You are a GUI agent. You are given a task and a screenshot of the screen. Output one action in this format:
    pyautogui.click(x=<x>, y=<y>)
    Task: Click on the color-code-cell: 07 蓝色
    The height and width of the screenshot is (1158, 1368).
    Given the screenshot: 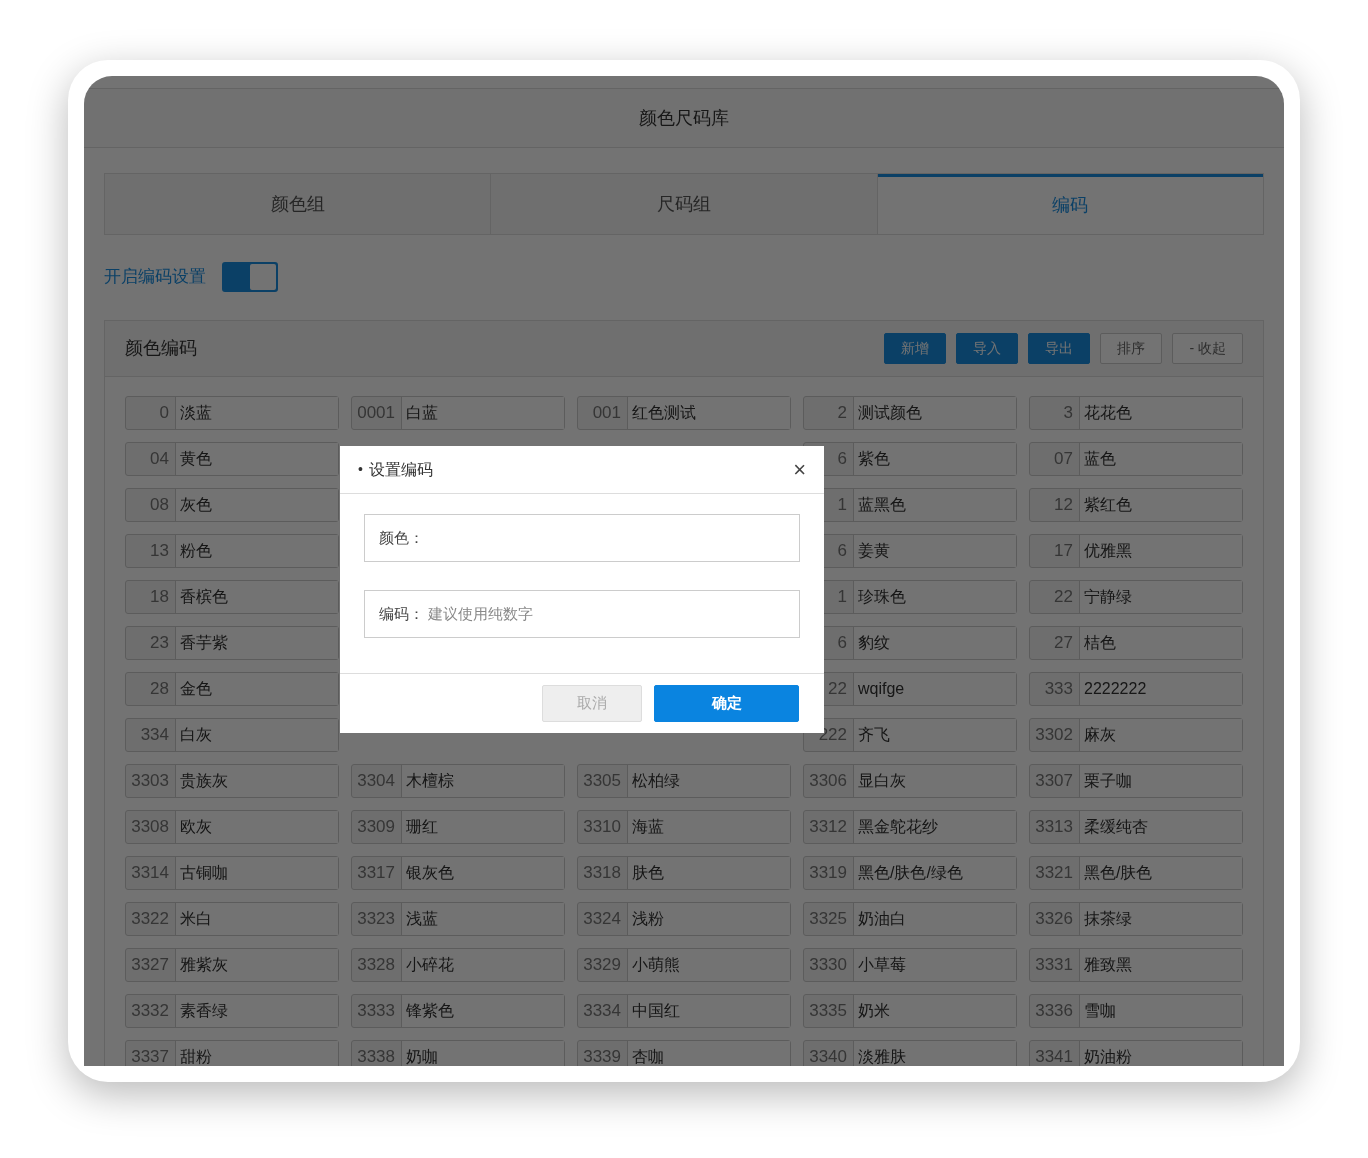 What is the action you would take?
    pyautogui.click(x=1136, y=459)
    